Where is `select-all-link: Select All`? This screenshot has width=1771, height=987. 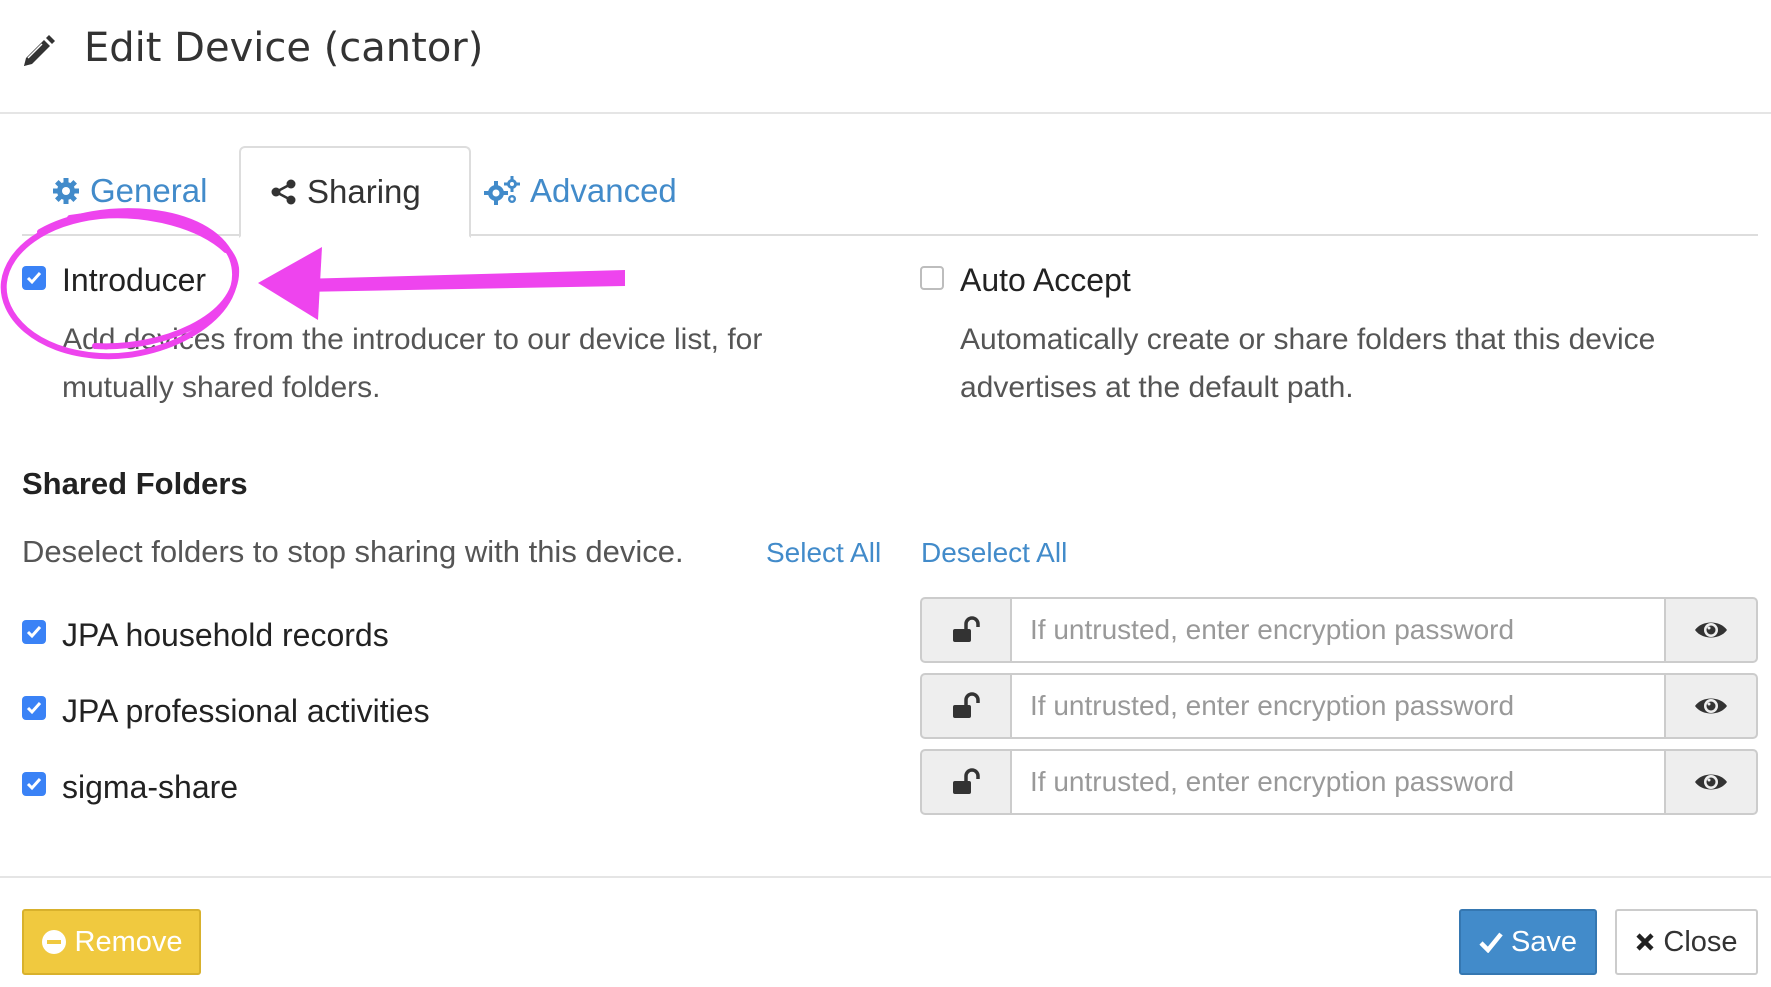 select-all-link: Select All is located at coordinates (823, 553).